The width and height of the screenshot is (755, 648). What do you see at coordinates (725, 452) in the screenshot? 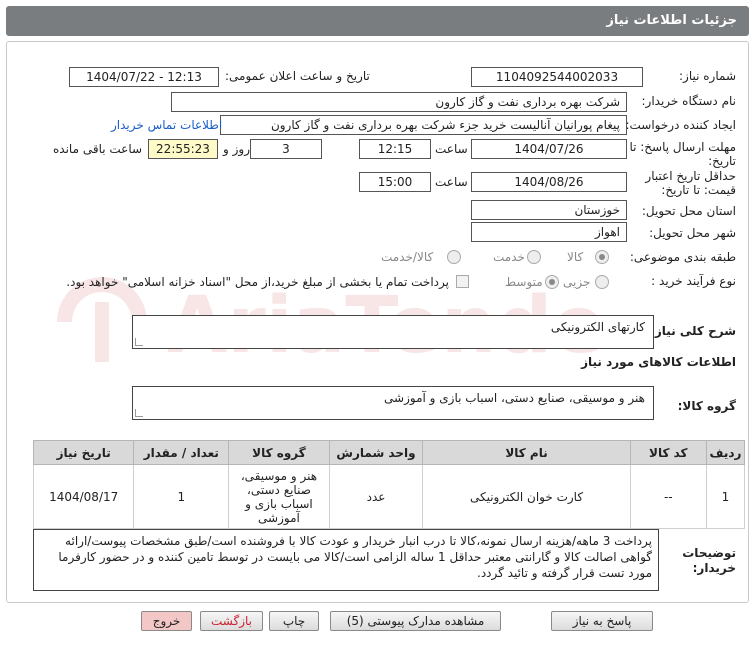
I see `col-header-row-number: ردیف` at bounding box center [725, 452].